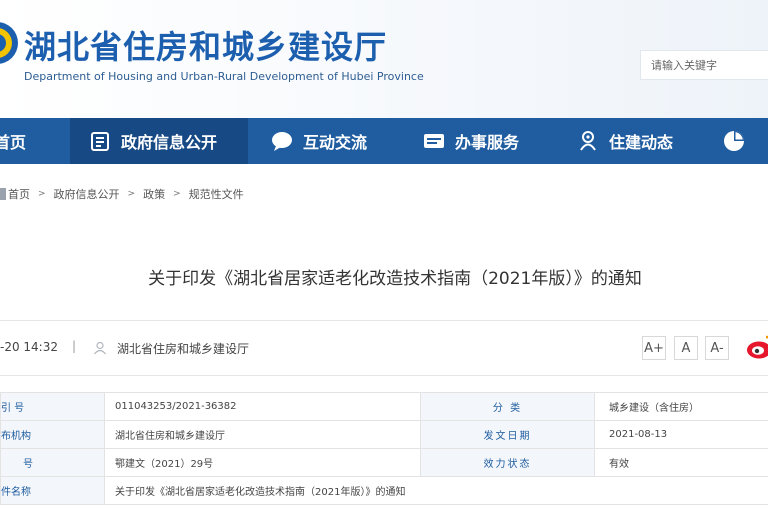 Image resolution: width=768 pixels, height=510 pixels. What do you see at coordinates (434, 141) in the screenshot?
I see `service-icon` at bounding box center [434, 141].